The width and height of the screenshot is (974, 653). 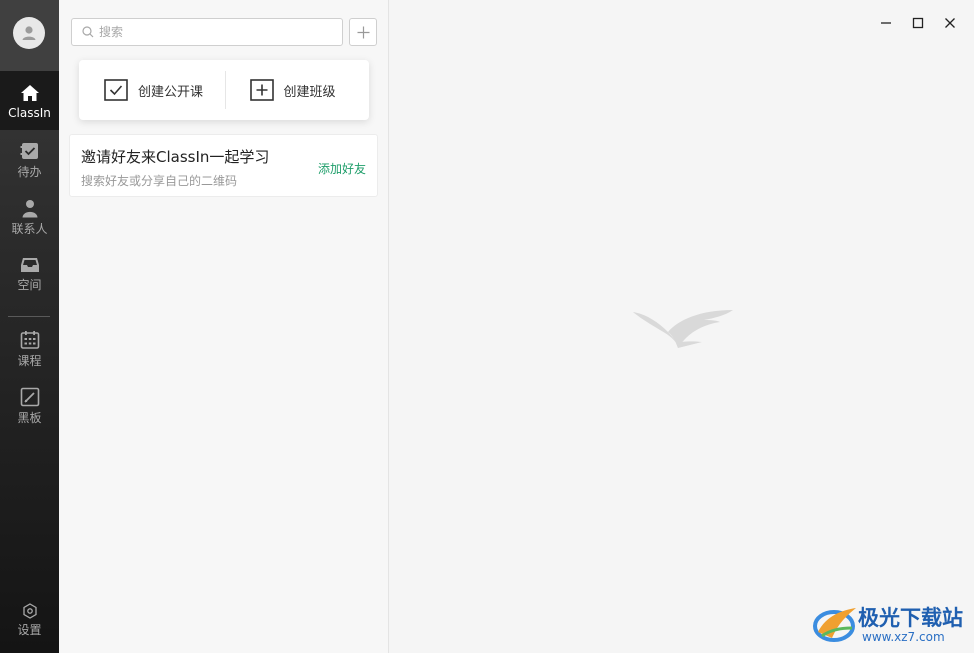 I want to click on search-box, so click(x=207, y=32).